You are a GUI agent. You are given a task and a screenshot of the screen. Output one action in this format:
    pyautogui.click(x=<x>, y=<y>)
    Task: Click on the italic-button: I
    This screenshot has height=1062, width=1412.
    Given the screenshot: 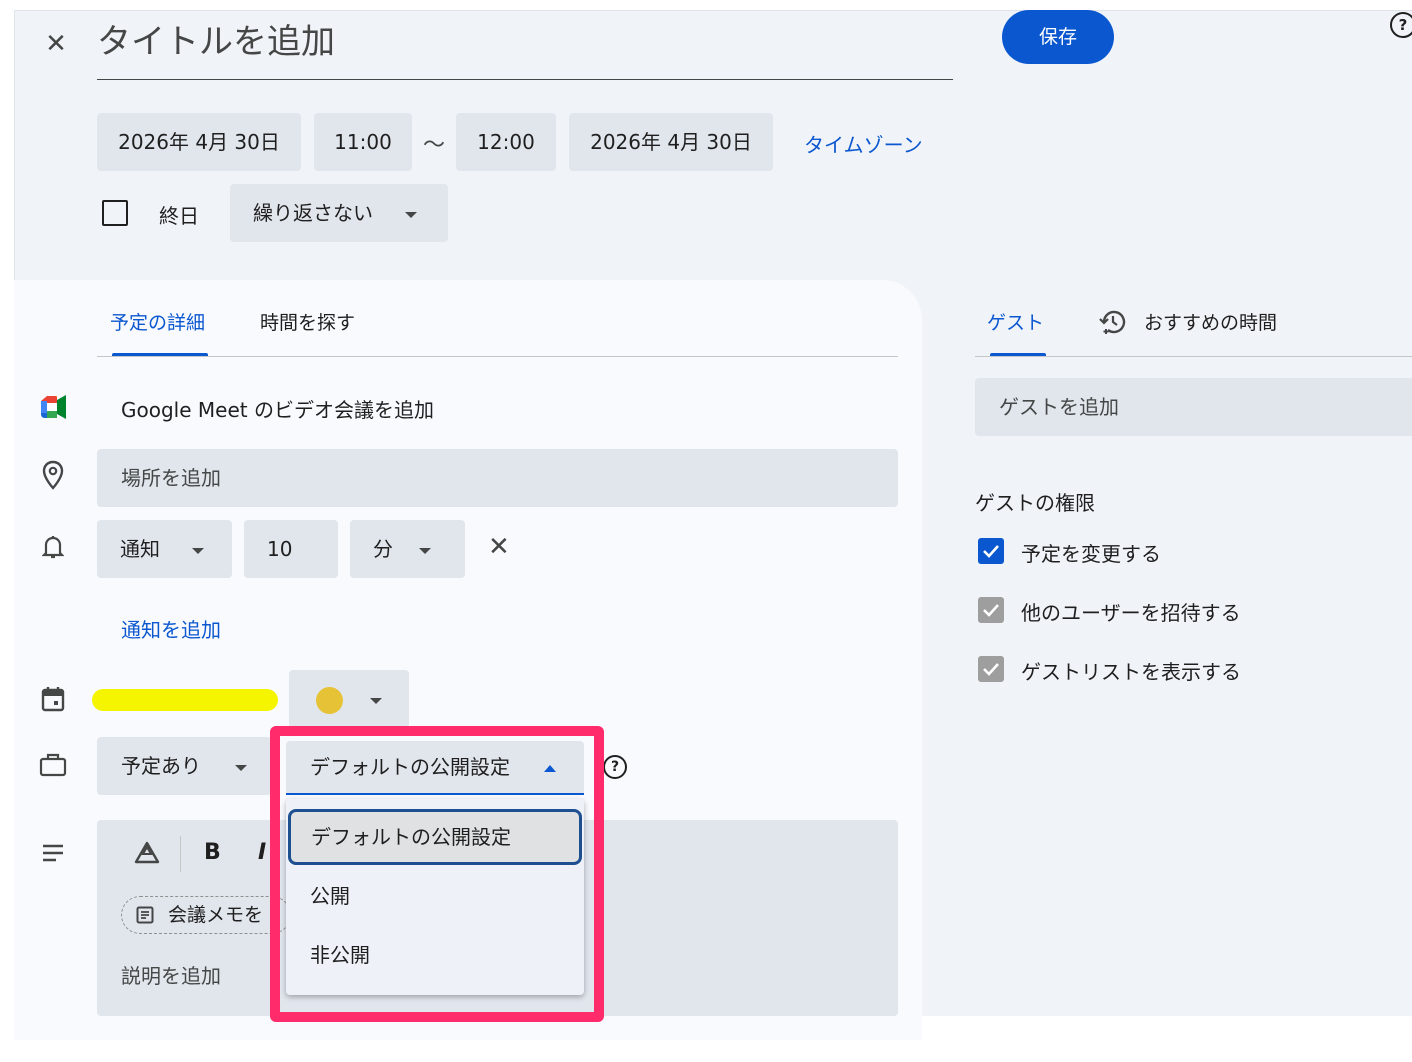 What is the action you would take?
    pyautogui.click(x=262, y=852)
    